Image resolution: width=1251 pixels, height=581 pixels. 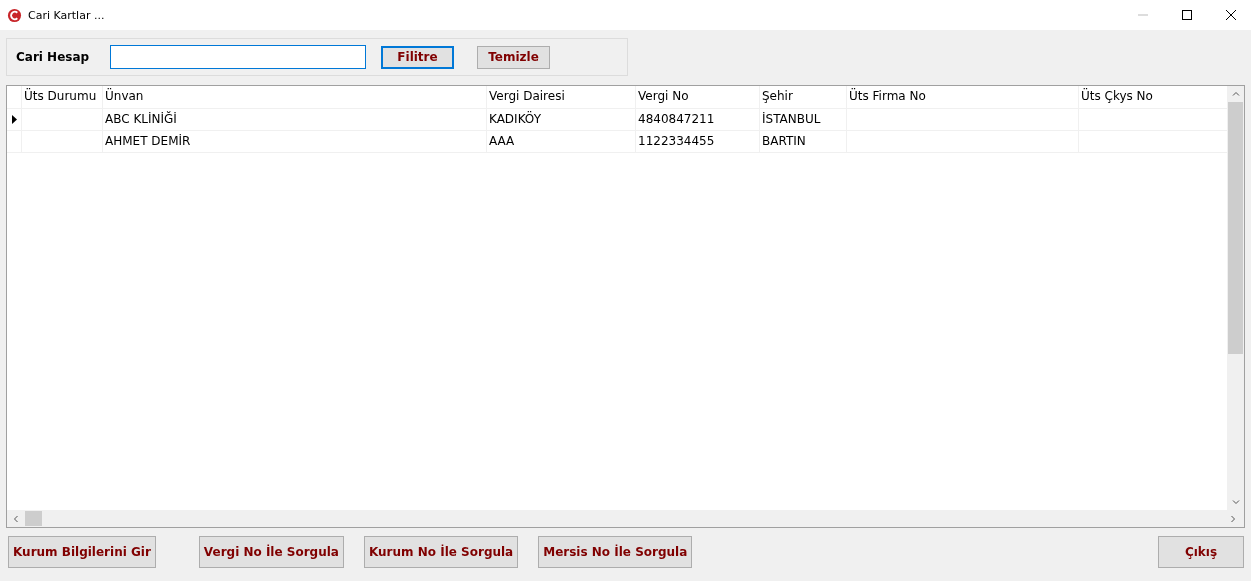 I want to click on table-cell: 1122334455, so click(x=697, y=141).